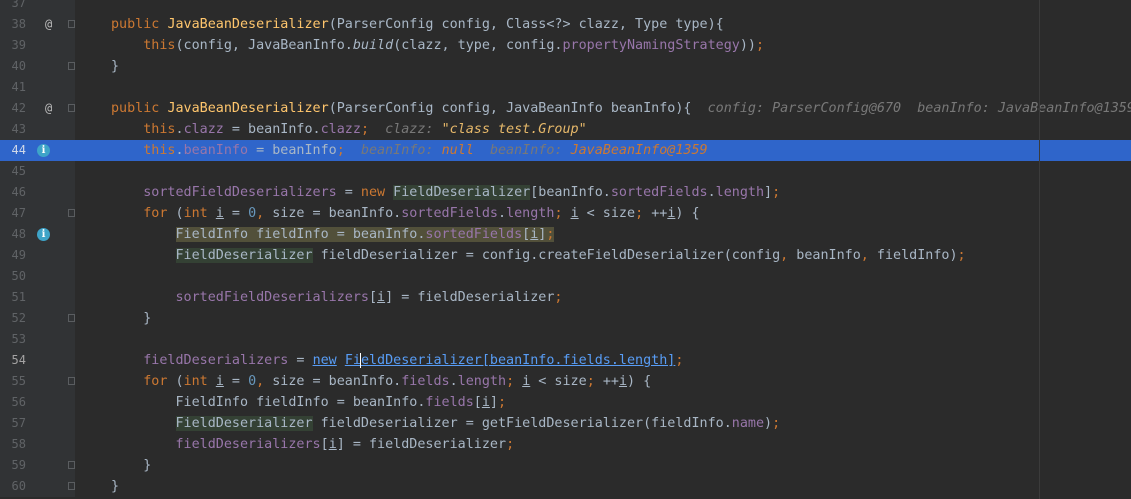  What do you see at coordinates (565, 66) in the screenshot?
I see `code-line: 40}` at bounding box center [565, 66].